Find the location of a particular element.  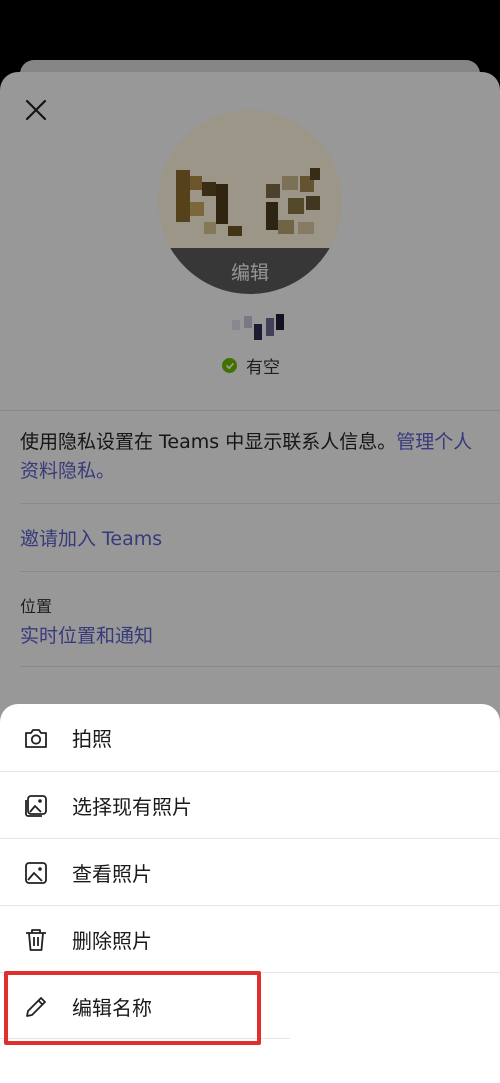

highlight-box is located at coordinates (132, 1008).